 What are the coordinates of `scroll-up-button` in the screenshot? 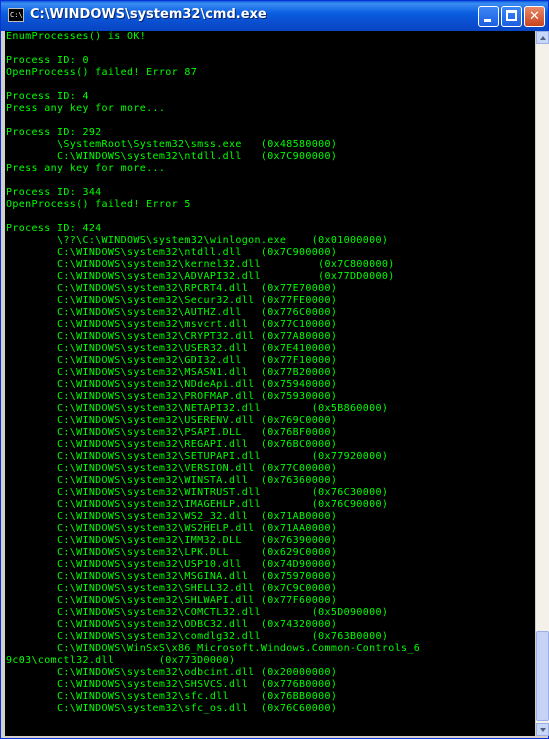 It's located at (542, 37).